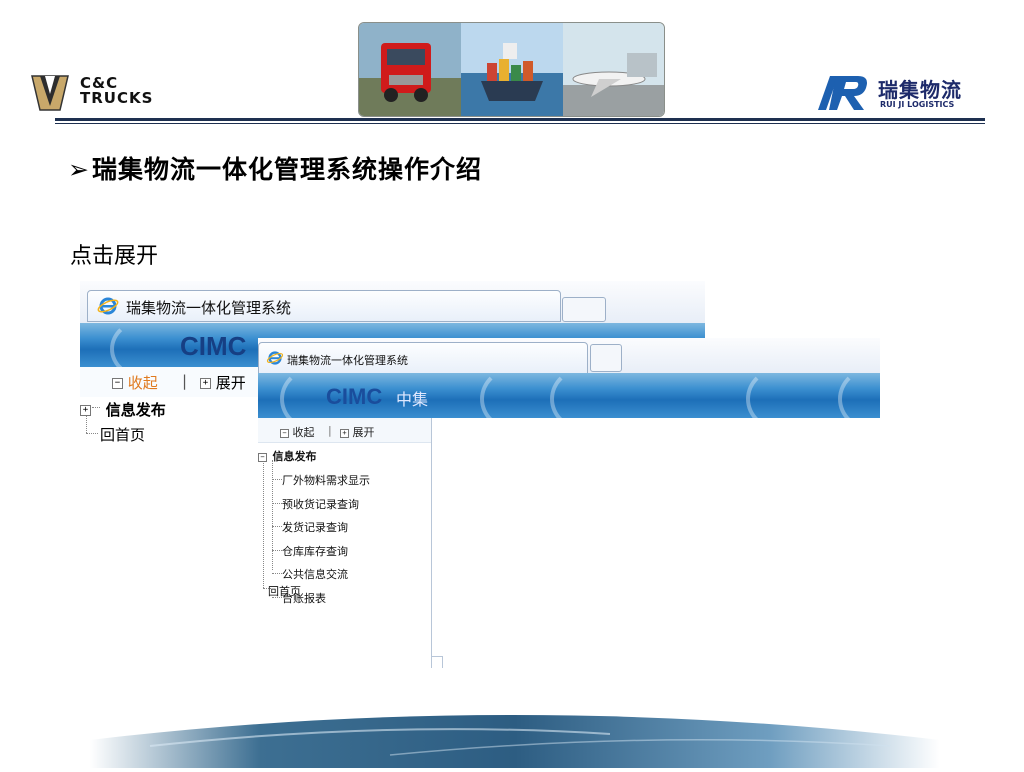 This screenshot has width=1024, height=772. Describe the element at coordinates (286, 169) in the screenshot. I see `slide-title-text: 瑞集物流一体化管理系统操作介绍` at that location.